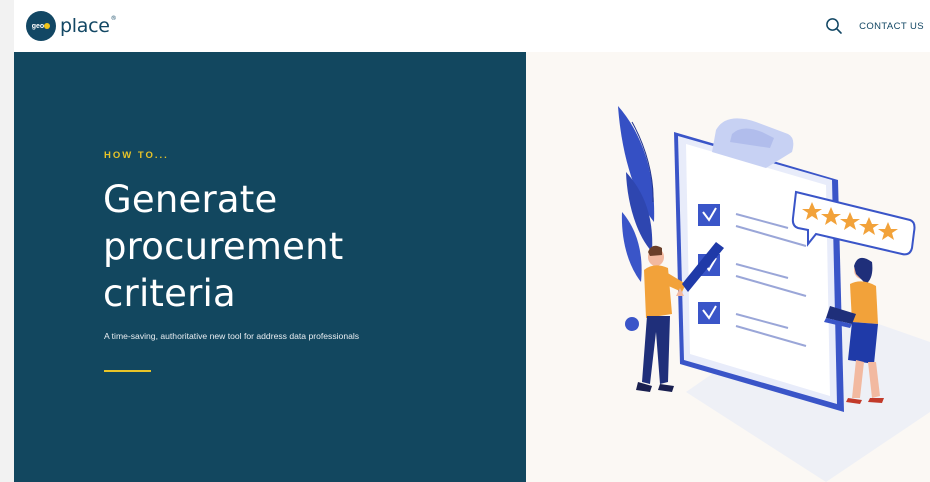 The image size is (930, 482). I want to click on logo-prefix: geo, so click(38, 26).